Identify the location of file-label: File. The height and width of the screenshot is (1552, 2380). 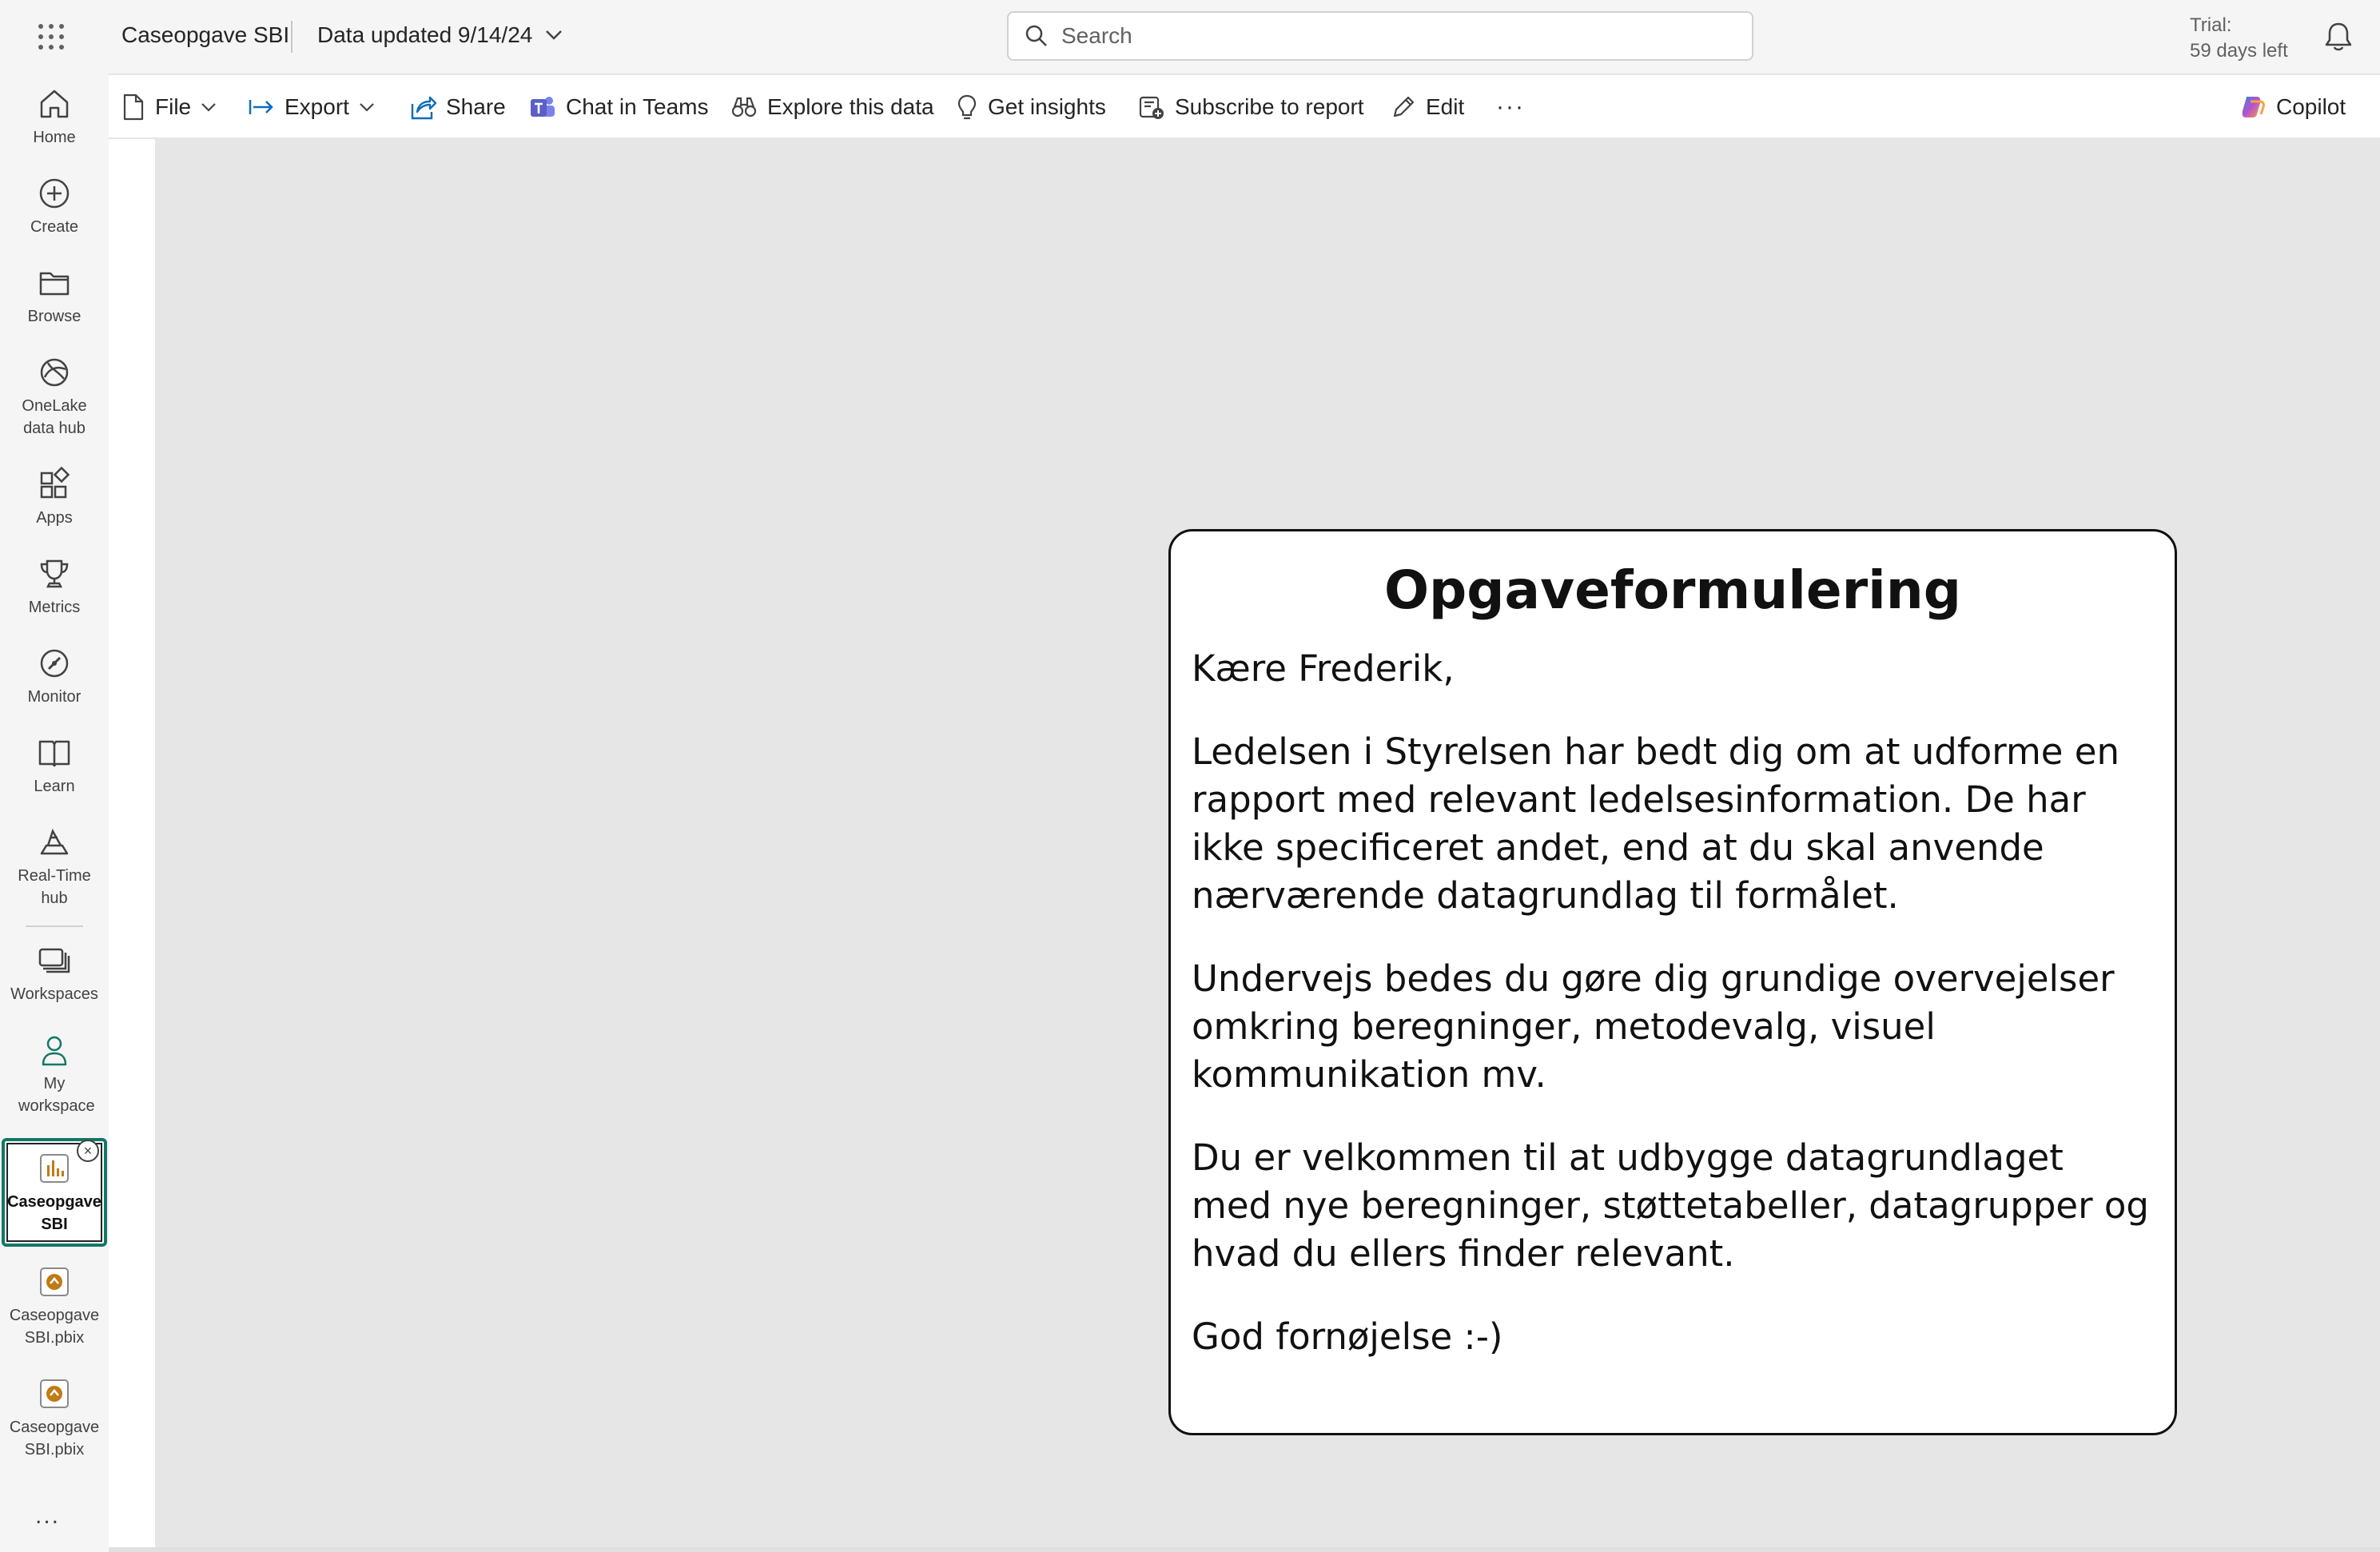
(173, 106).